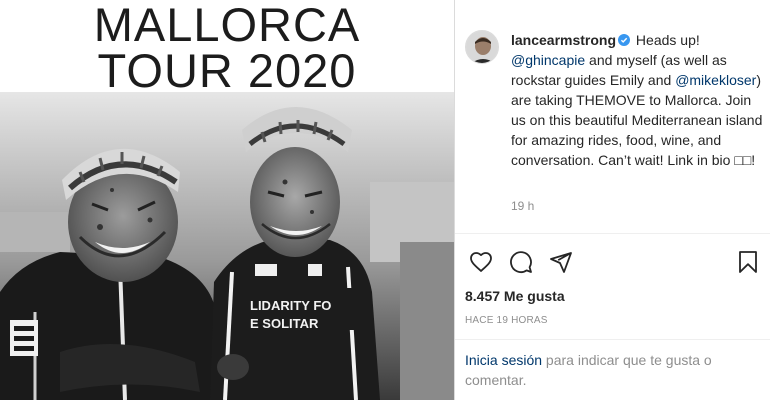 The image size is (770, 400). What do you see at coordinates (227, 70) in the screenshot?
I see `poster-title-line-2: TOUR 2020` at bounding box center [227, 70].